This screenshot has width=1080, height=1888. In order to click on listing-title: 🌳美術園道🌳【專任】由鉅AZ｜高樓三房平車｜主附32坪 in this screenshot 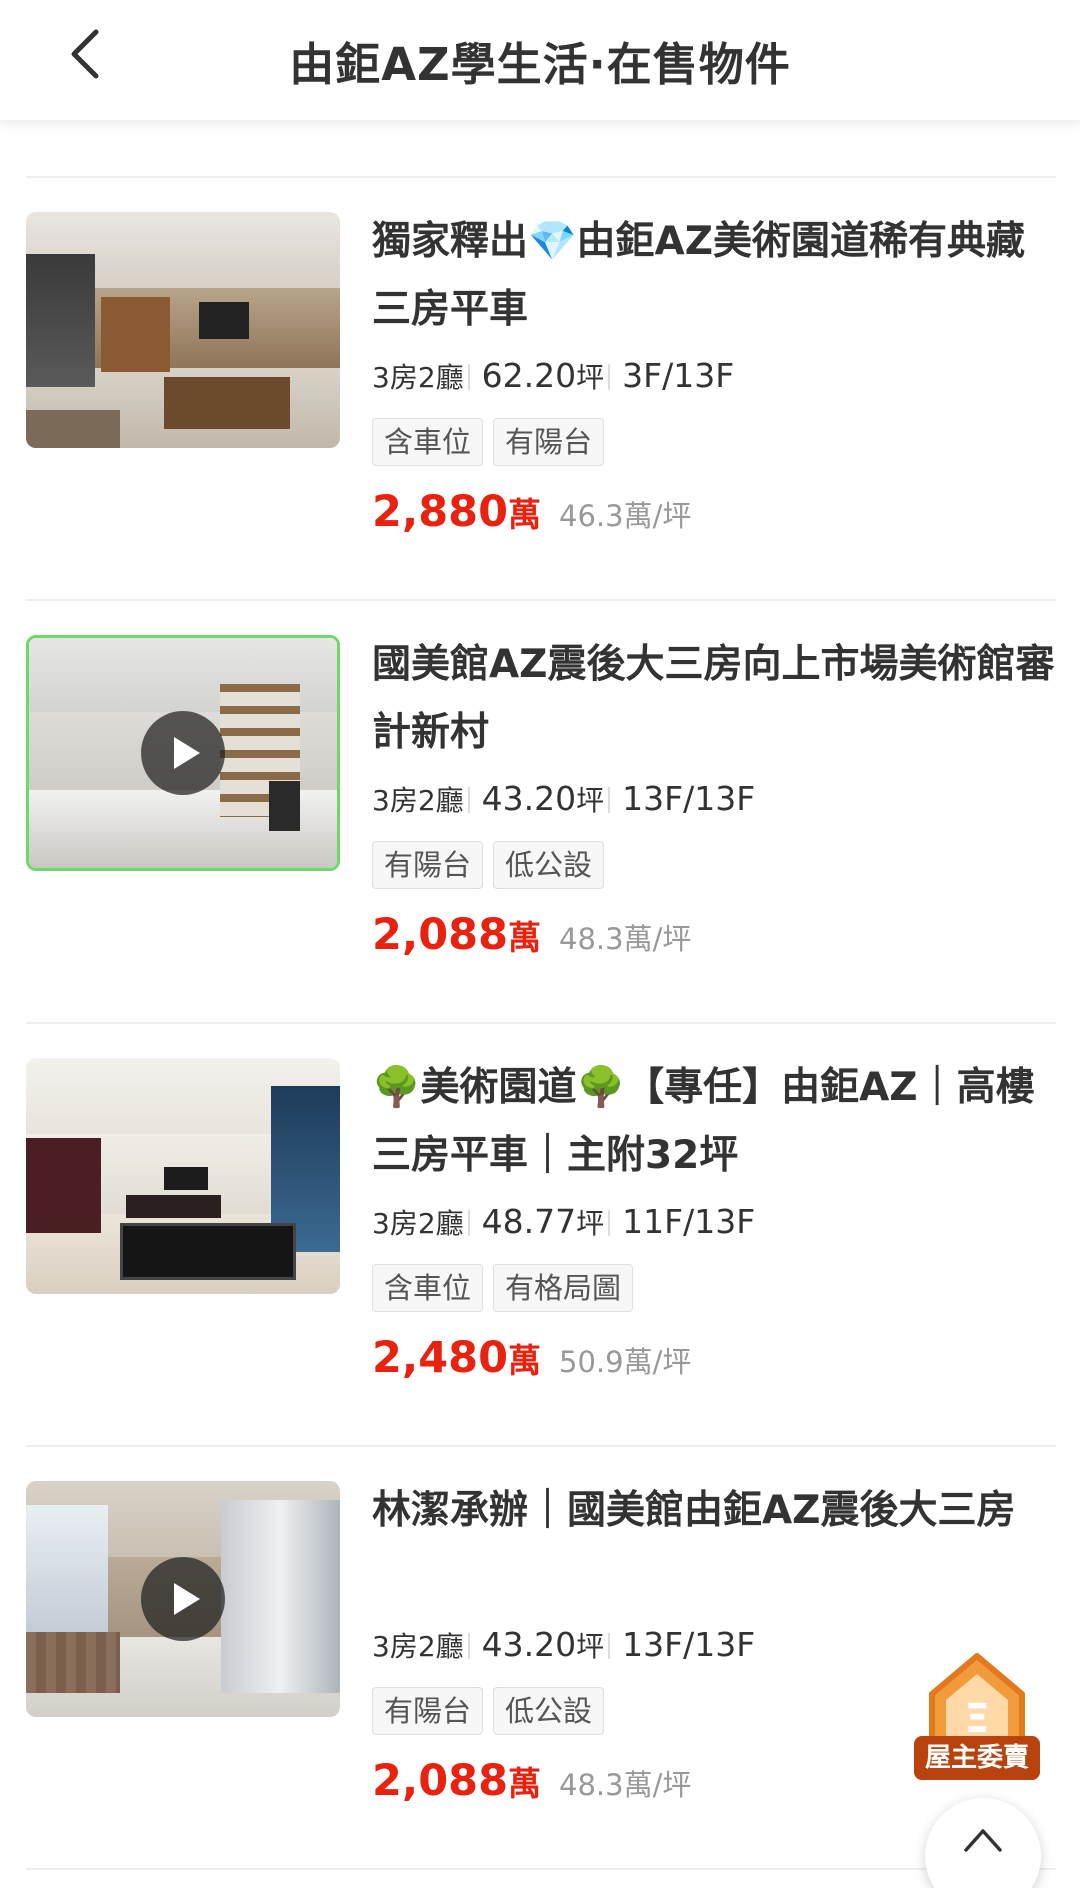, I will do `click(717, 1122)`.